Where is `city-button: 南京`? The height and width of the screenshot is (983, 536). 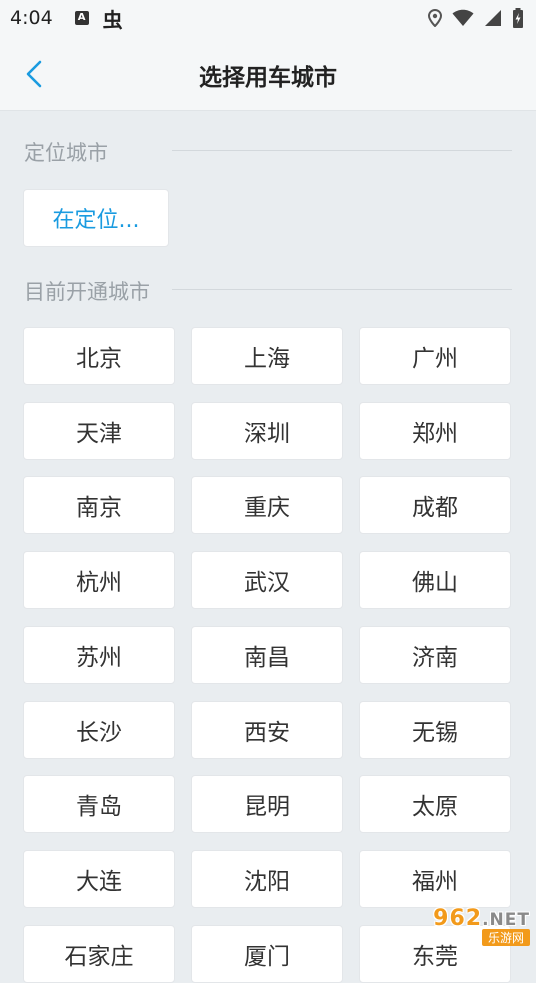 city-button: 南京 is located at coordinates (99, 505).